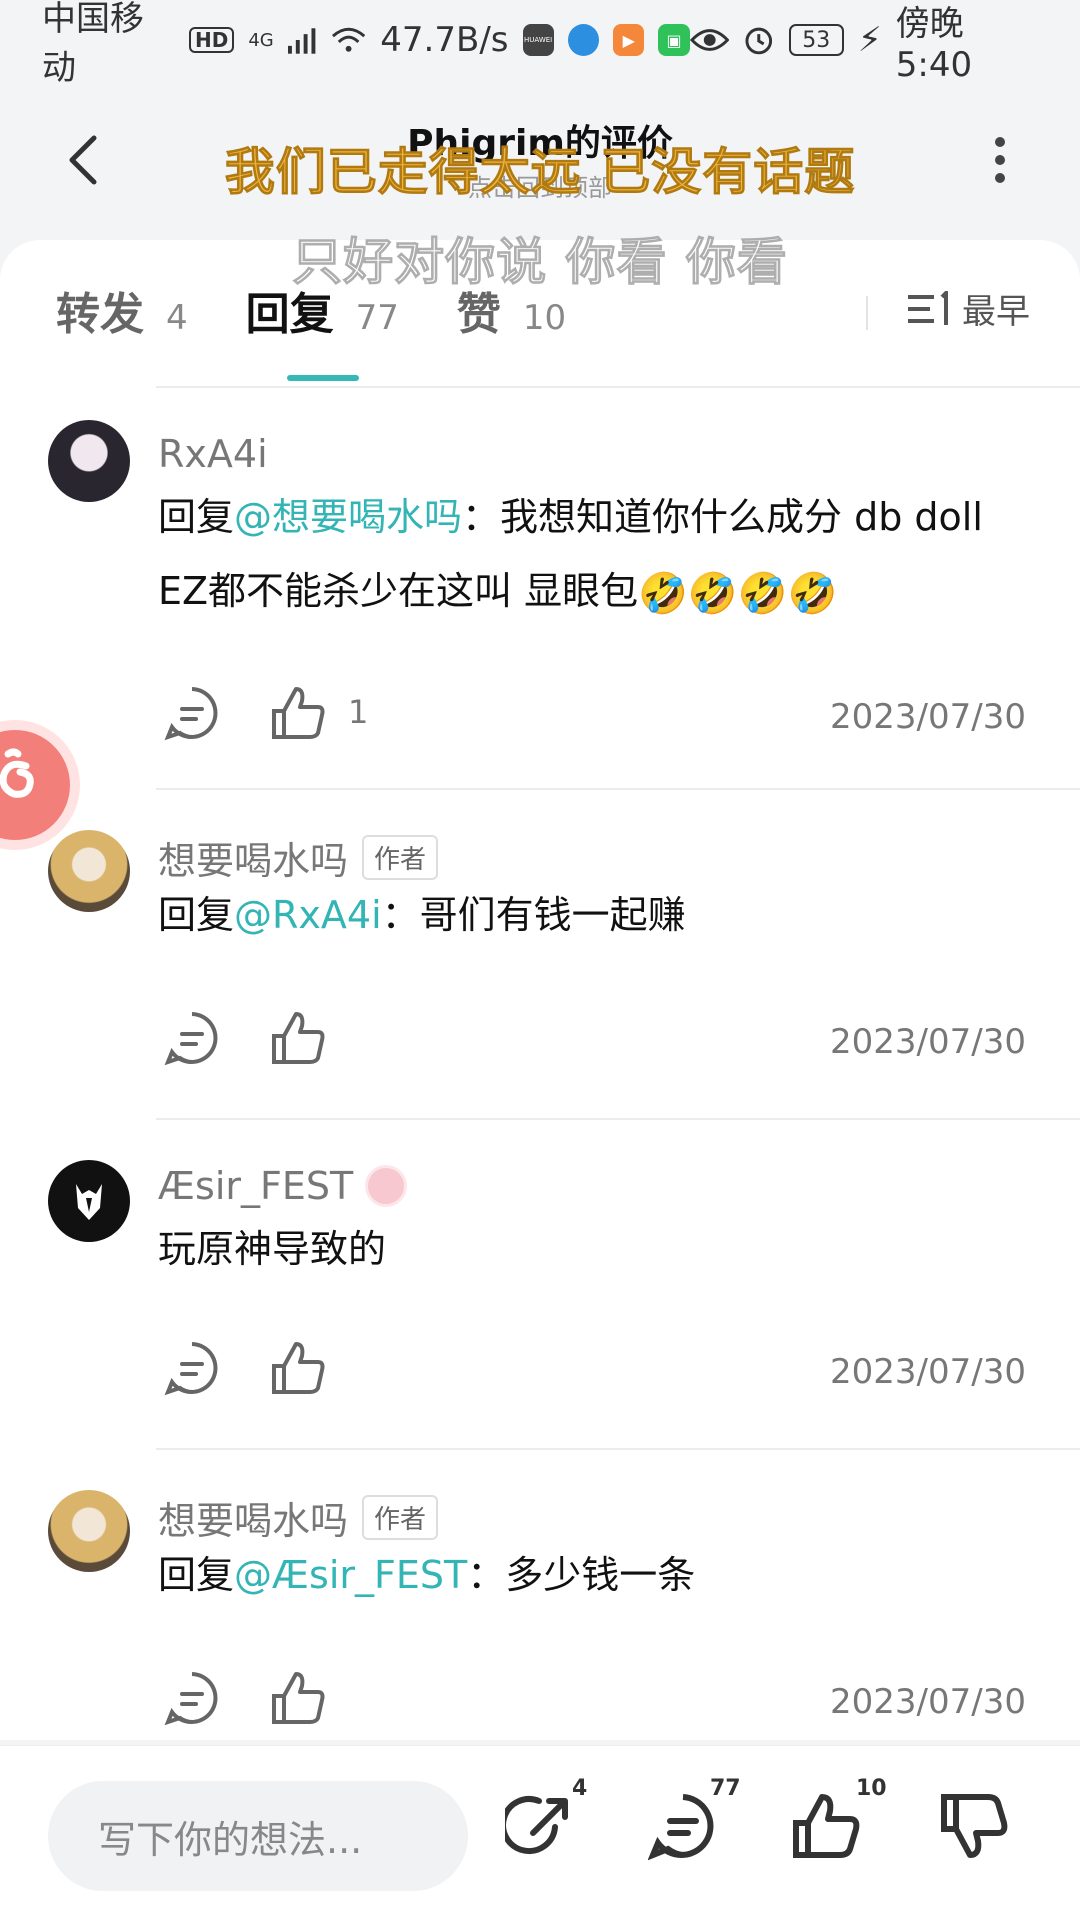  Describe the element at coordinates (583, 40) in the screenshot. I see `browser-app-icon` at that location.